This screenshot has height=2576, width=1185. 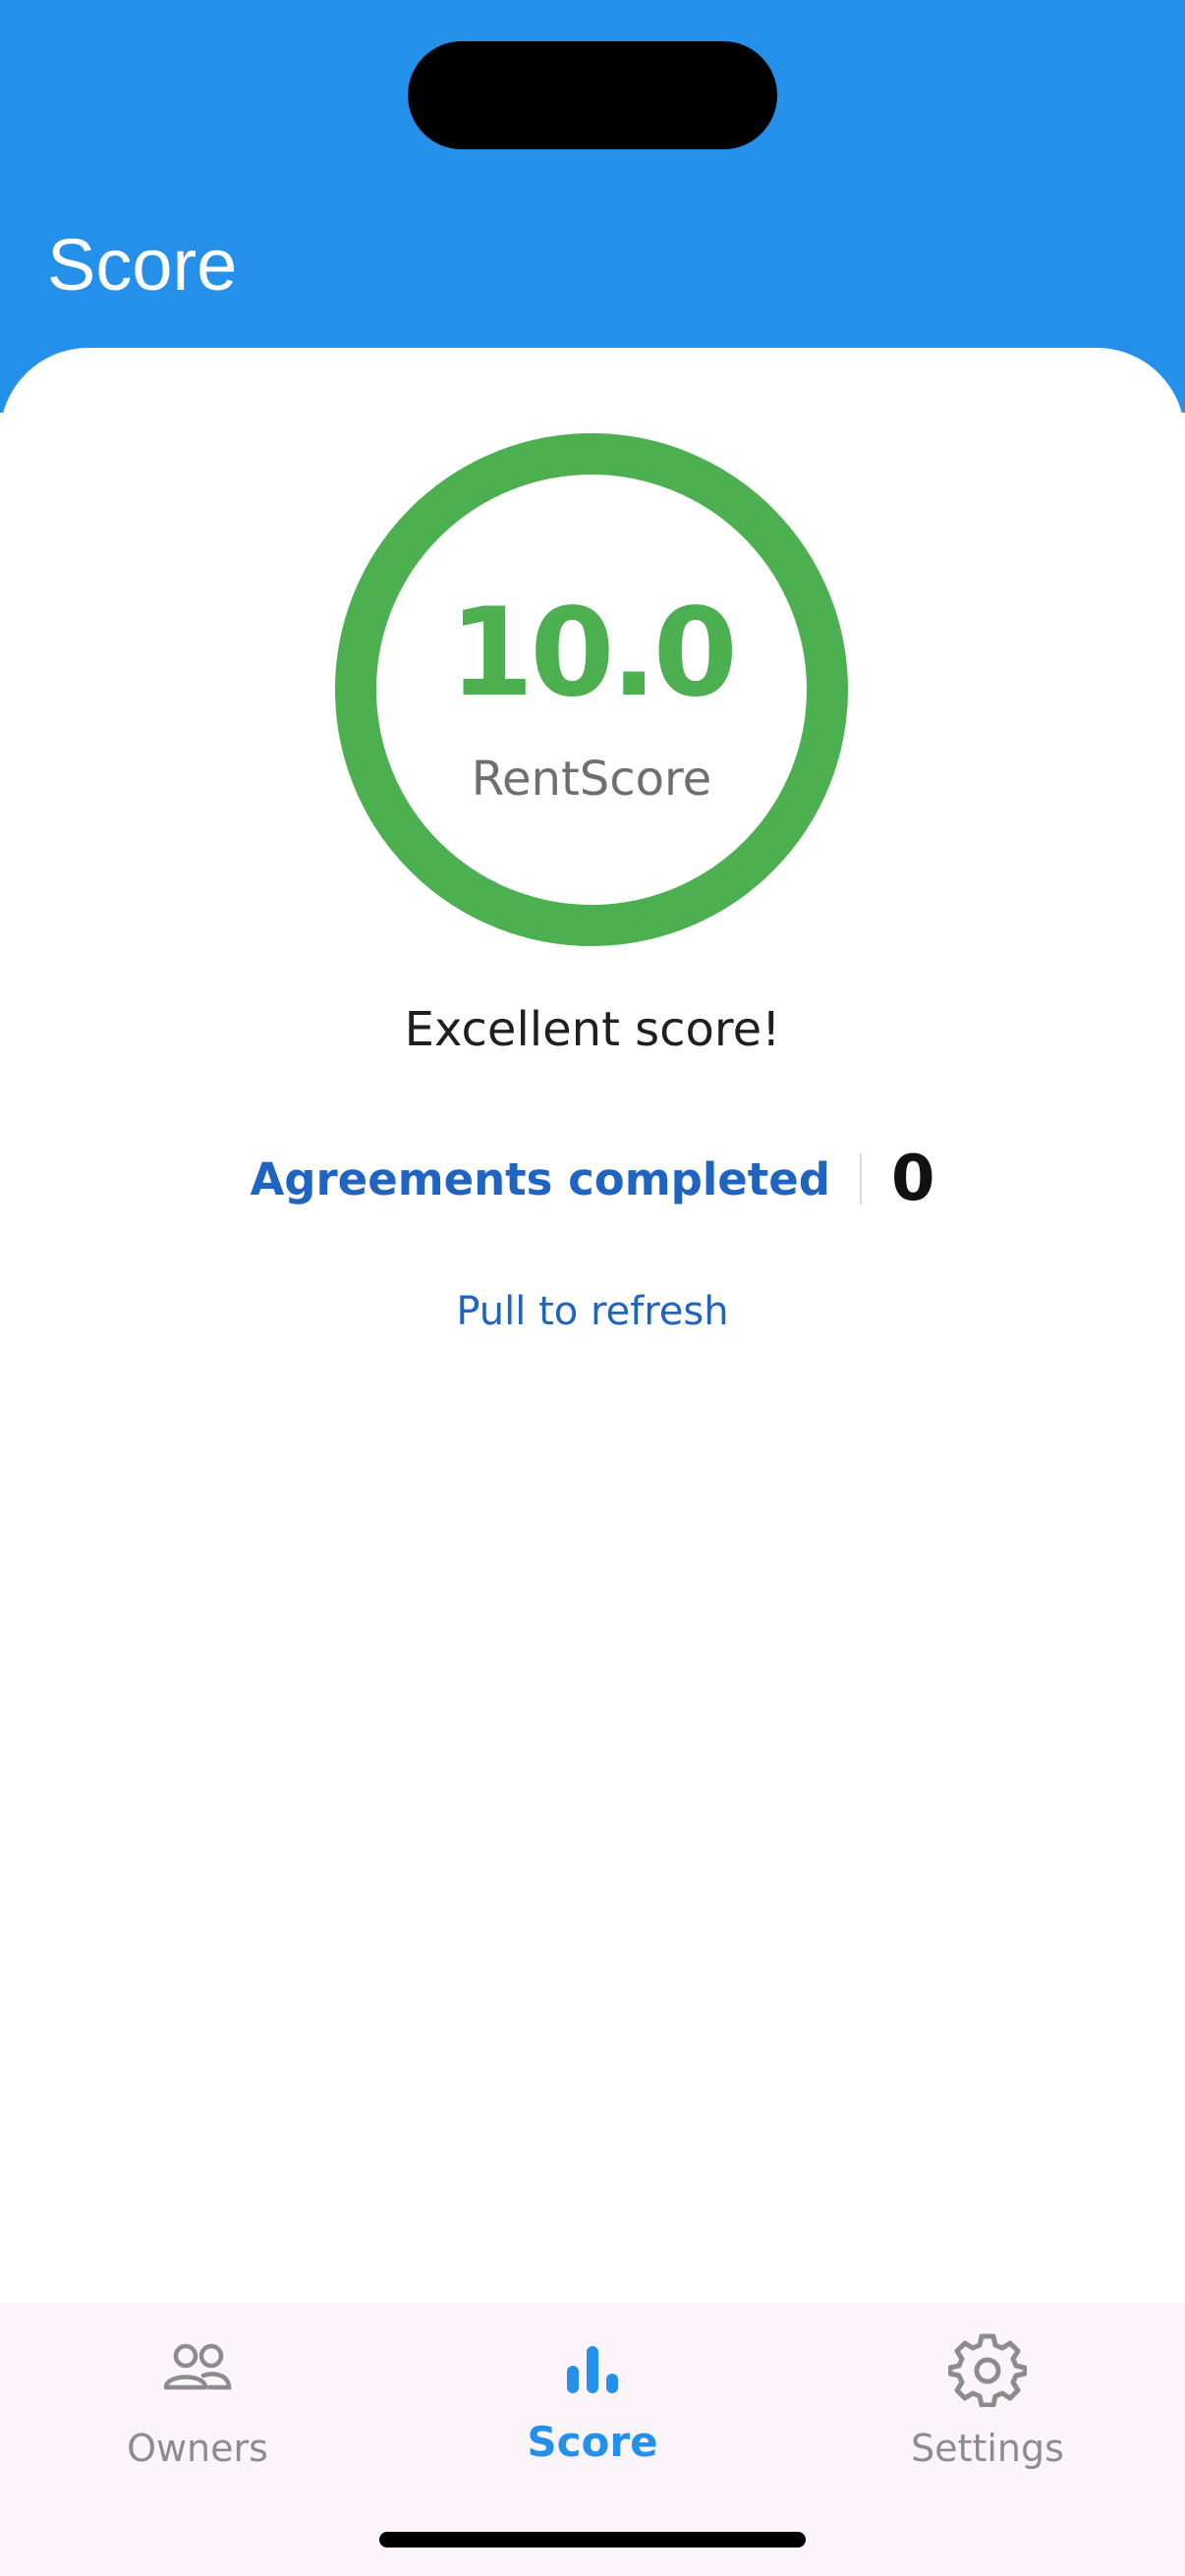 What do you see at coordinates (913, 1179) in the screenshot?
I see `agreements-count: 0` at bounding box center [913, 1179].